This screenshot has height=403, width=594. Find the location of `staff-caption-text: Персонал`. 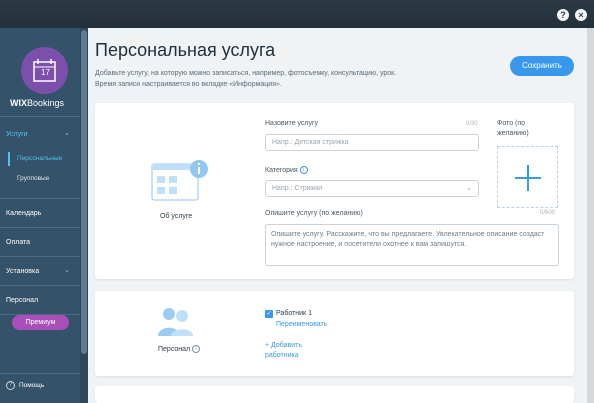

staff-caption-text: Персонал is located at coordinates (174, 349).